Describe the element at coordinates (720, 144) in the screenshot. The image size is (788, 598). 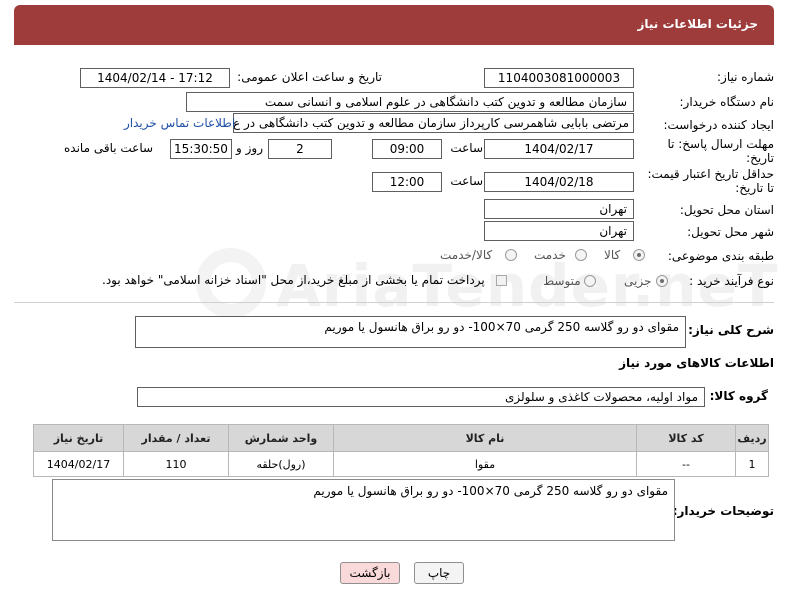
I see `reply-deadline-label: مهلت ارسال پاسخ: تا` at that location.